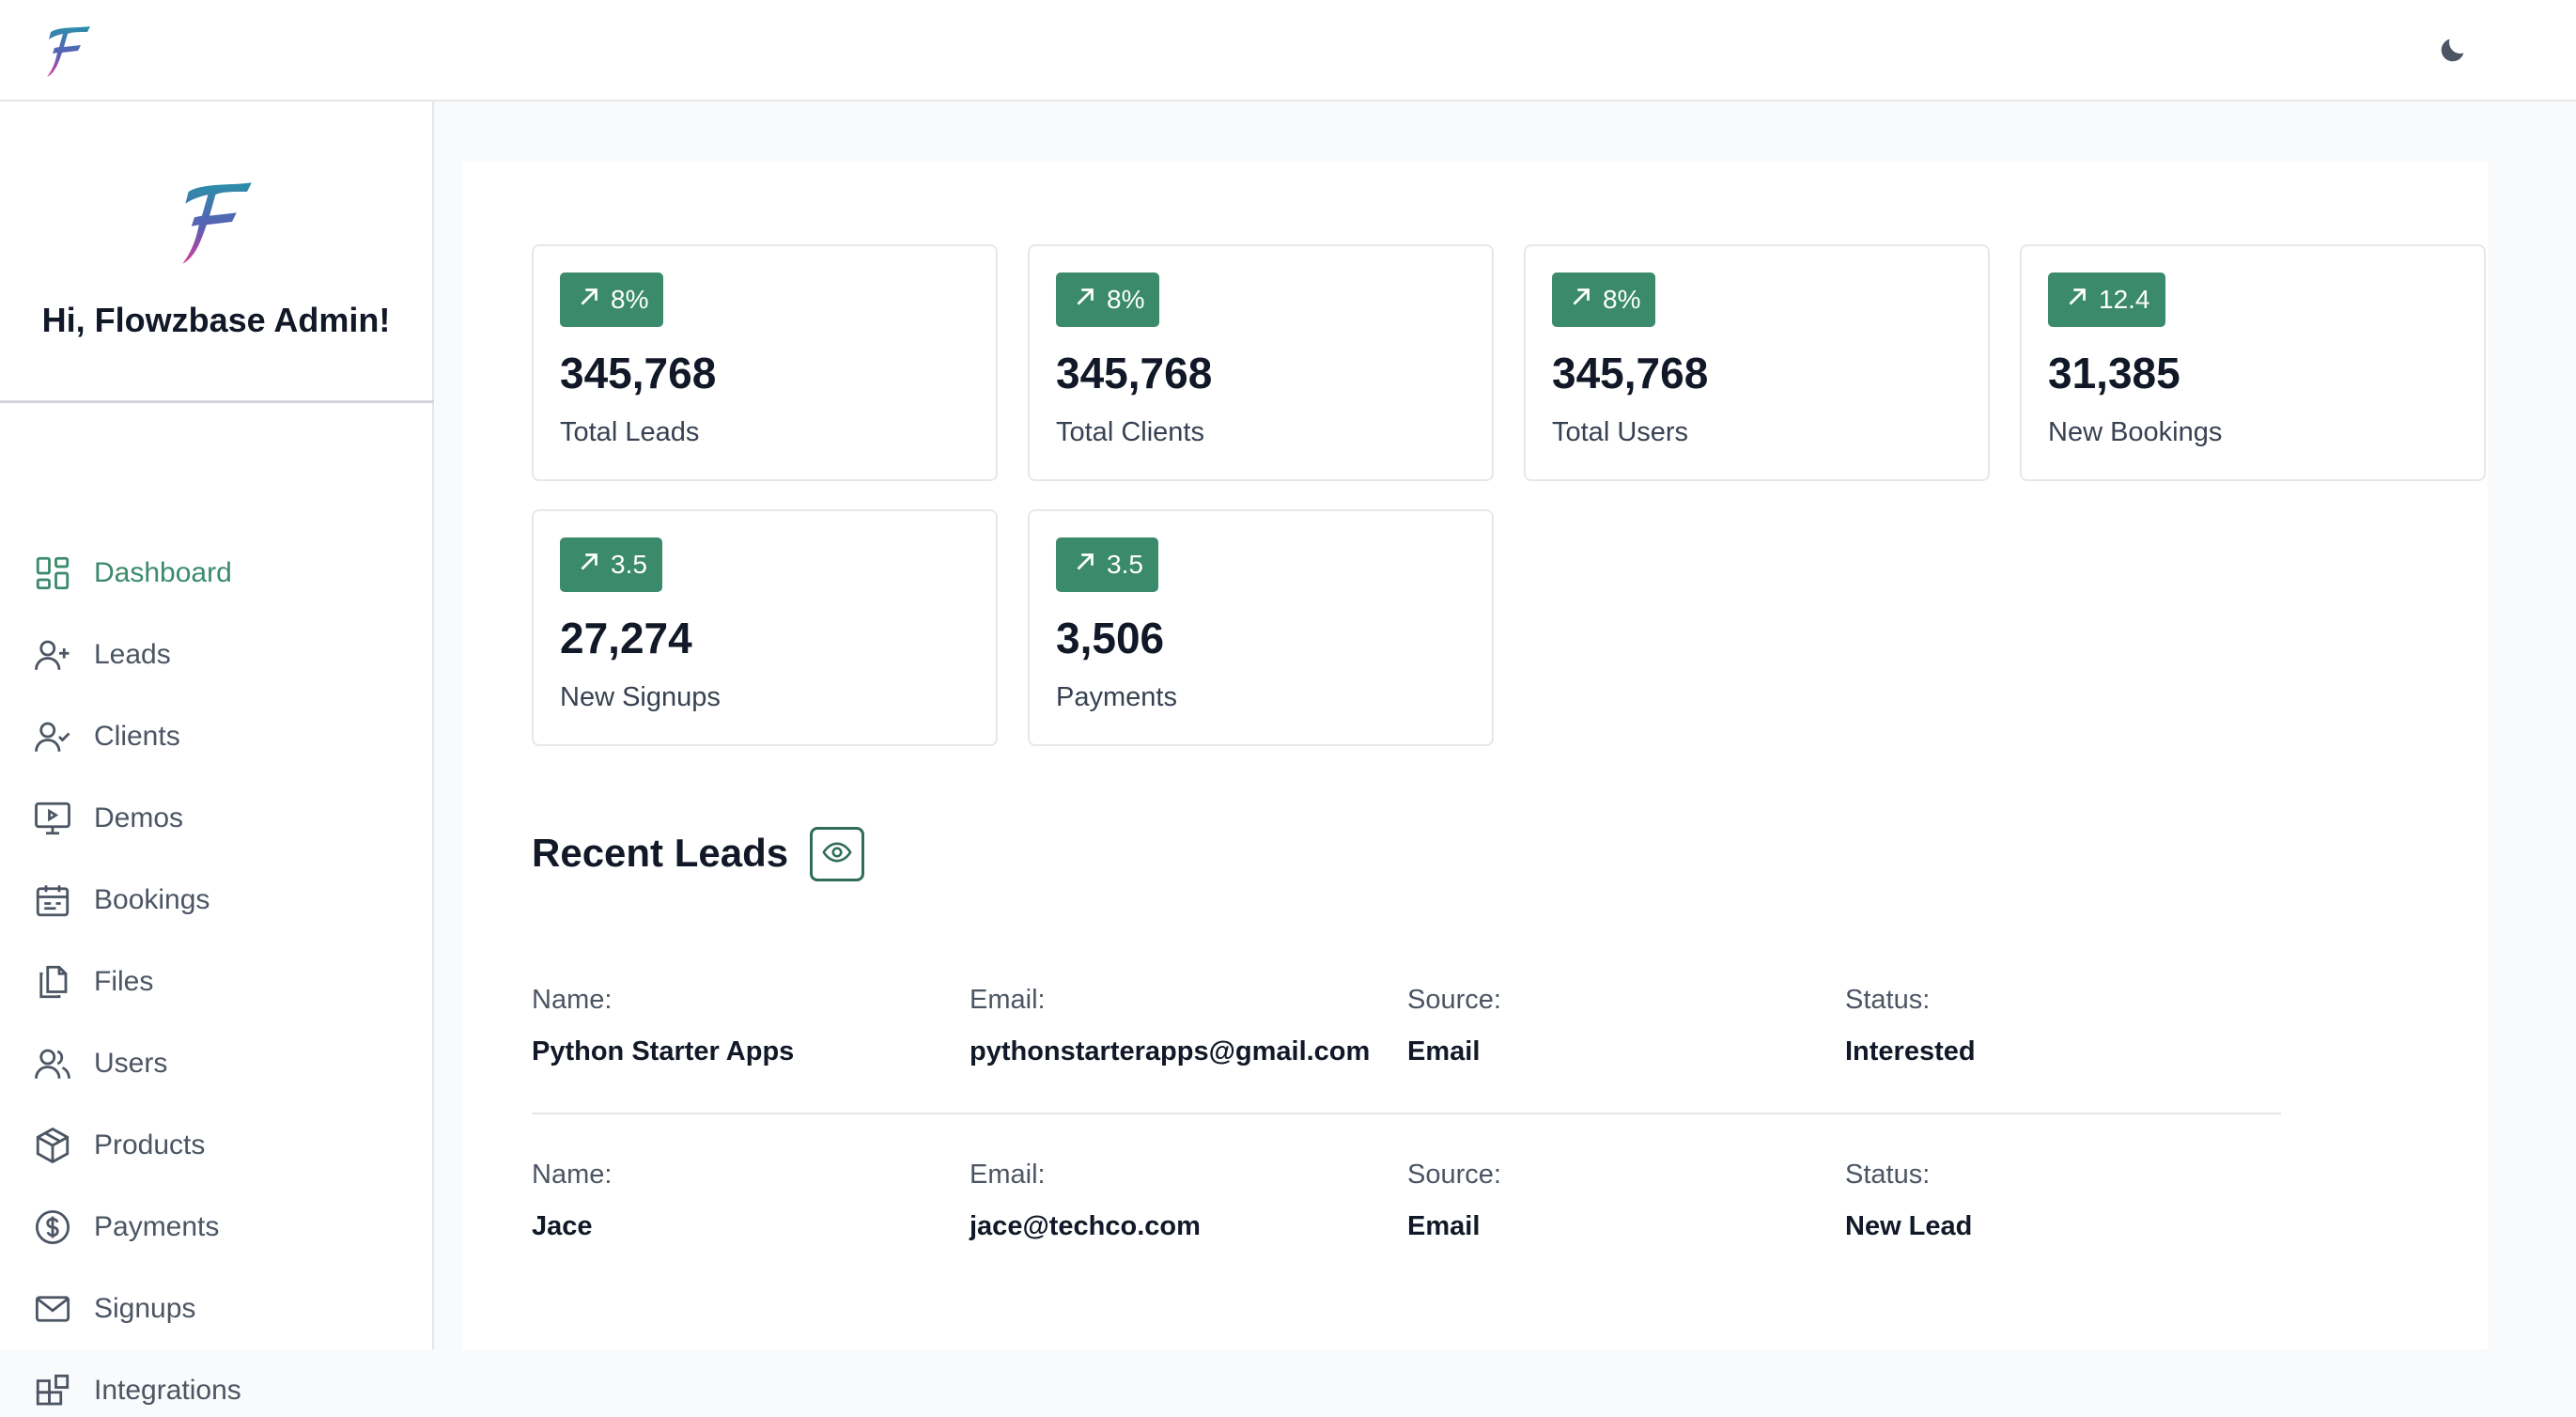  What do you see at coordinates (124, 981) in the screenshot?
I see `sidebar-item-label: Files` at bounding box center [124, 981].